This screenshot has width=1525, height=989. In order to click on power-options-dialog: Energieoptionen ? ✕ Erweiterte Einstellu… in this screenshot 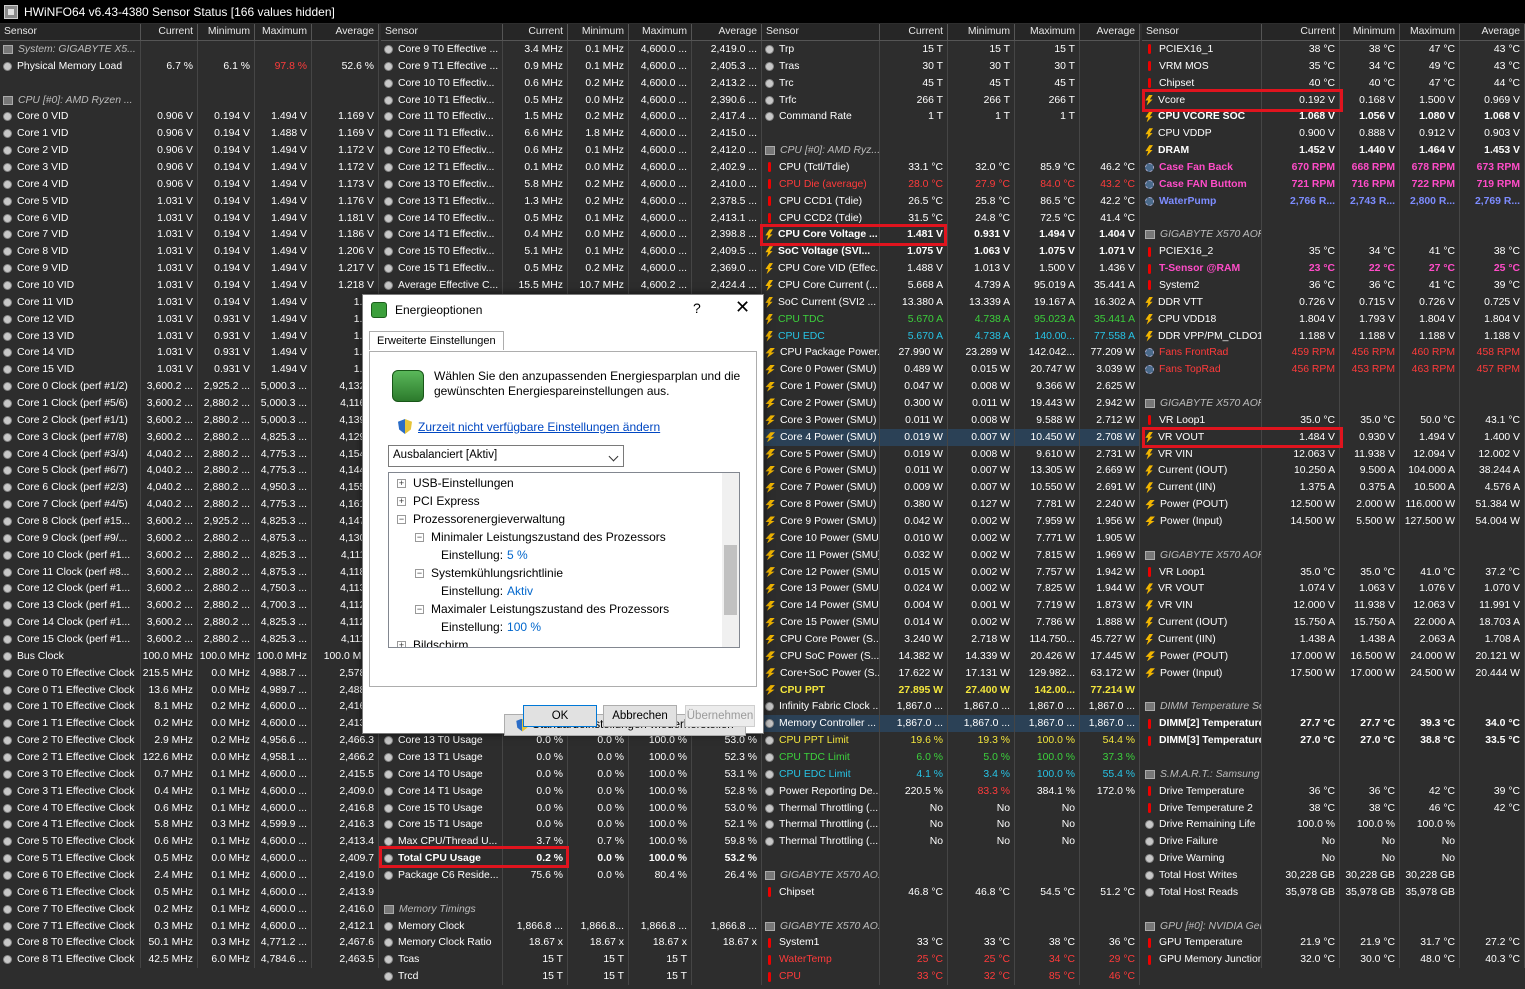, I will do `click(563, 515)`.